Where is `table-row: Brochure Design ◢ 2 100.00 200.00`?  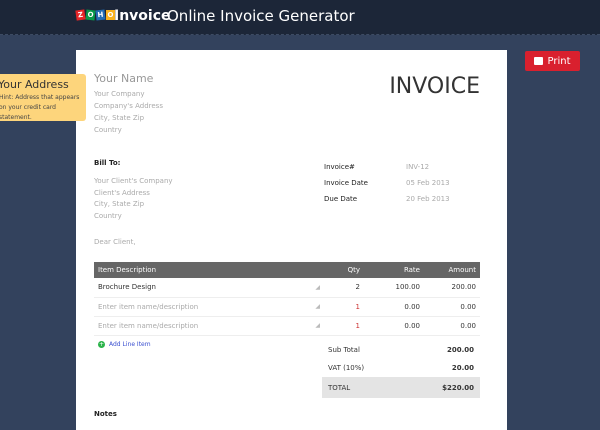 table-row: Brochure Design ◢ 2 100.00 200.00 is located at coordinates (287, 288).